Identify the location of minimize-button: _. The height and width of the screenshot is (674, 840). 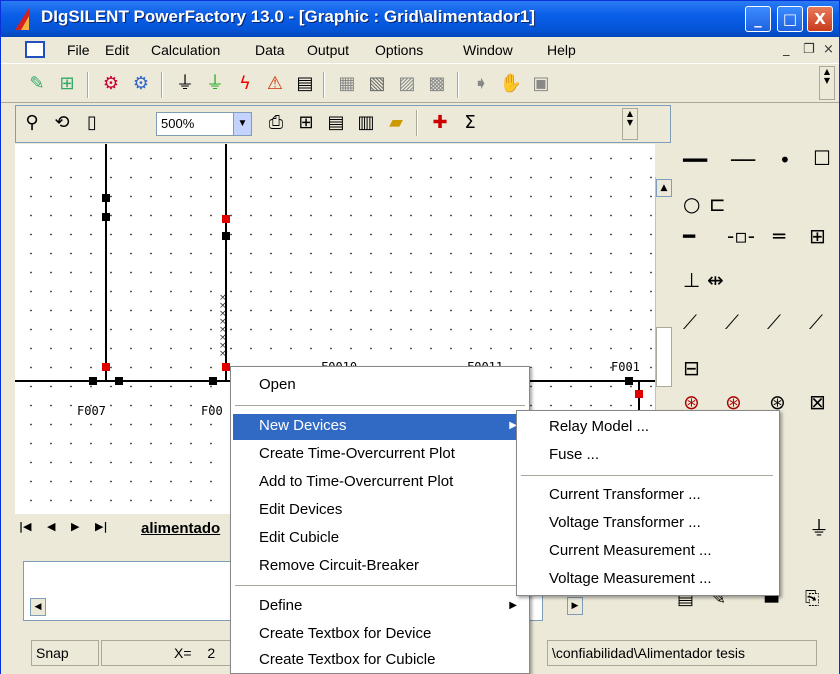
(758, 19).